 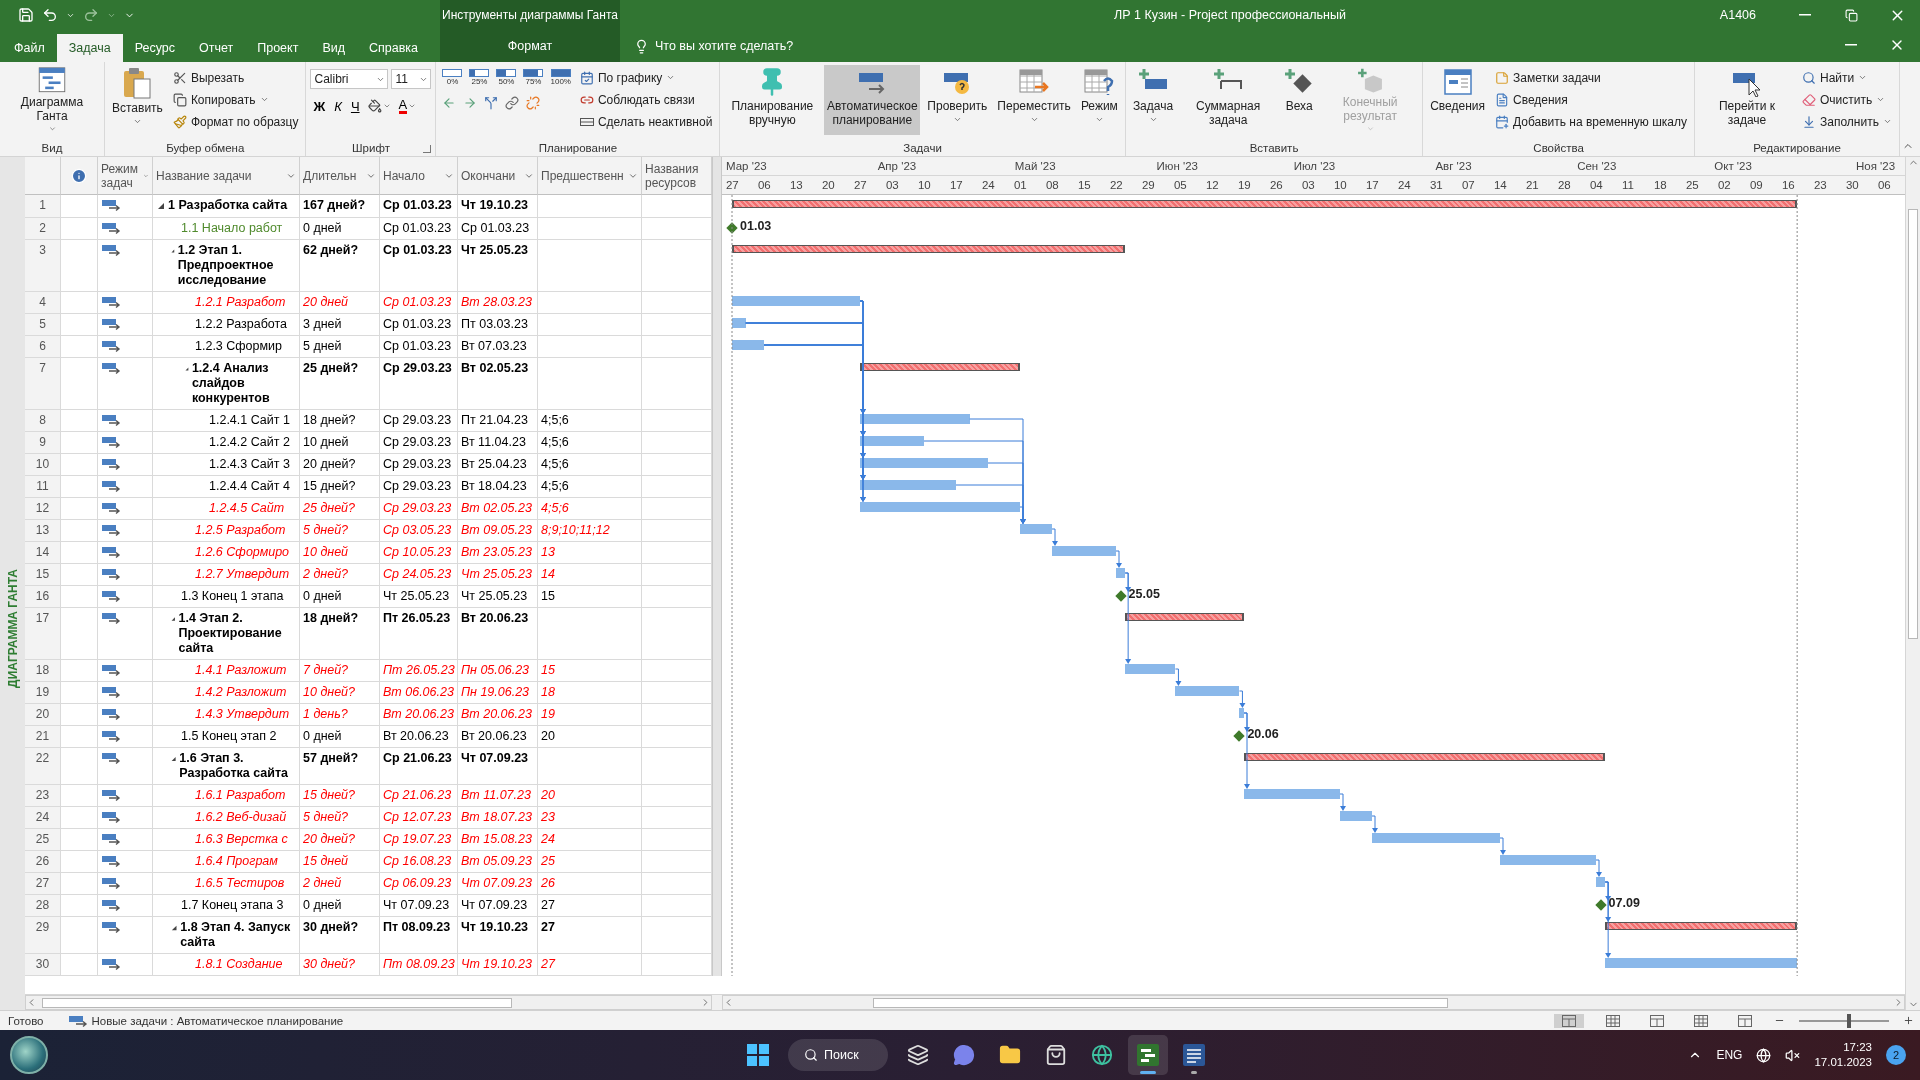 What do you see at coordinates (590, 818) in the screenshot?
I see `table-cell: 23` at bounding box center [590, 818].